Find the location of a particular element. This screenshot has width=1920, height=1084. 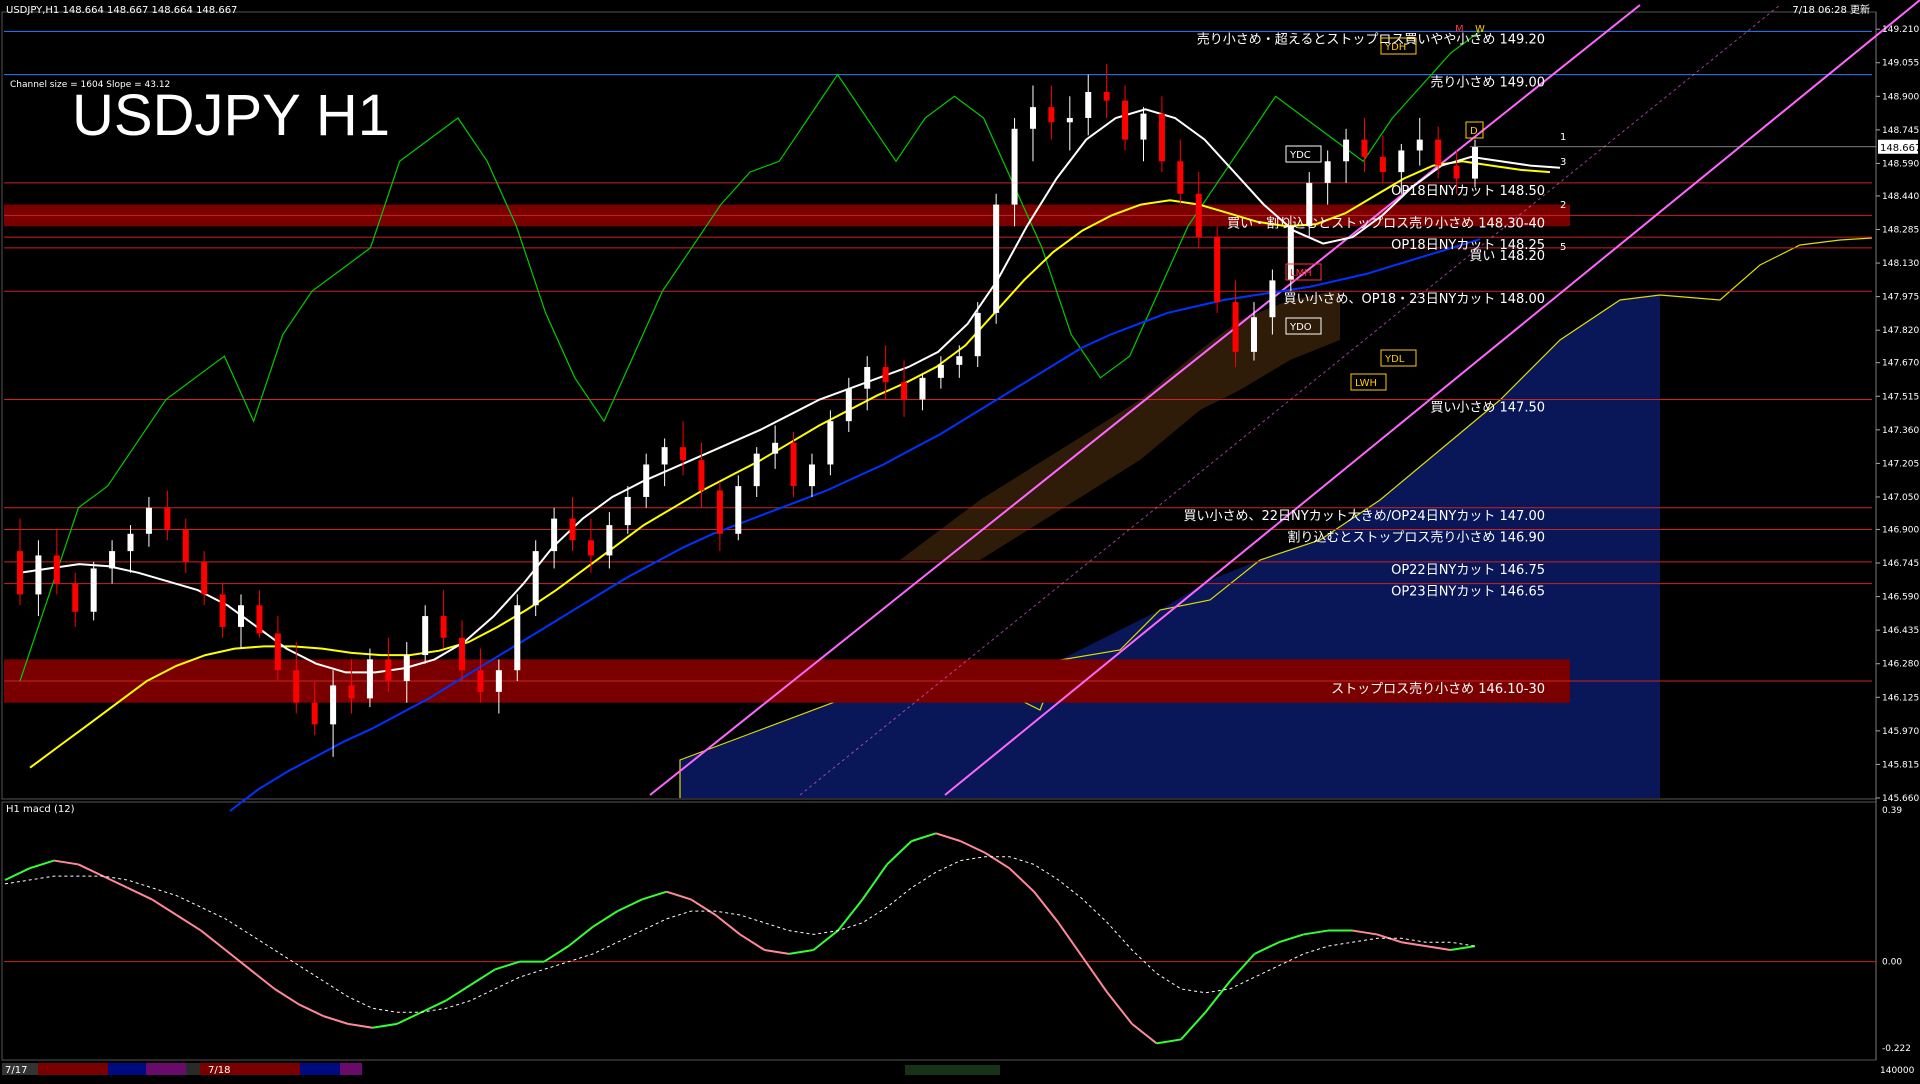

current-price: 148.667 is located at coordinates (1900, 148).